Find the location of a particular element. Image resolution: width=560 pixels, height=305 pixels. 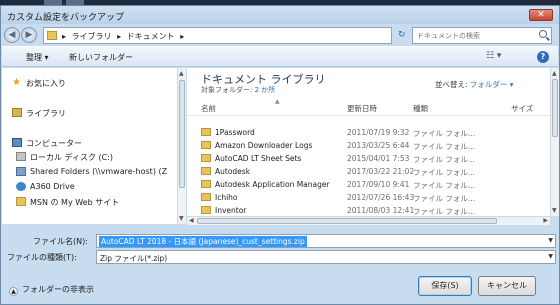

file-date: 2017/03/22 21:02 is located at coordinates (381, 171).